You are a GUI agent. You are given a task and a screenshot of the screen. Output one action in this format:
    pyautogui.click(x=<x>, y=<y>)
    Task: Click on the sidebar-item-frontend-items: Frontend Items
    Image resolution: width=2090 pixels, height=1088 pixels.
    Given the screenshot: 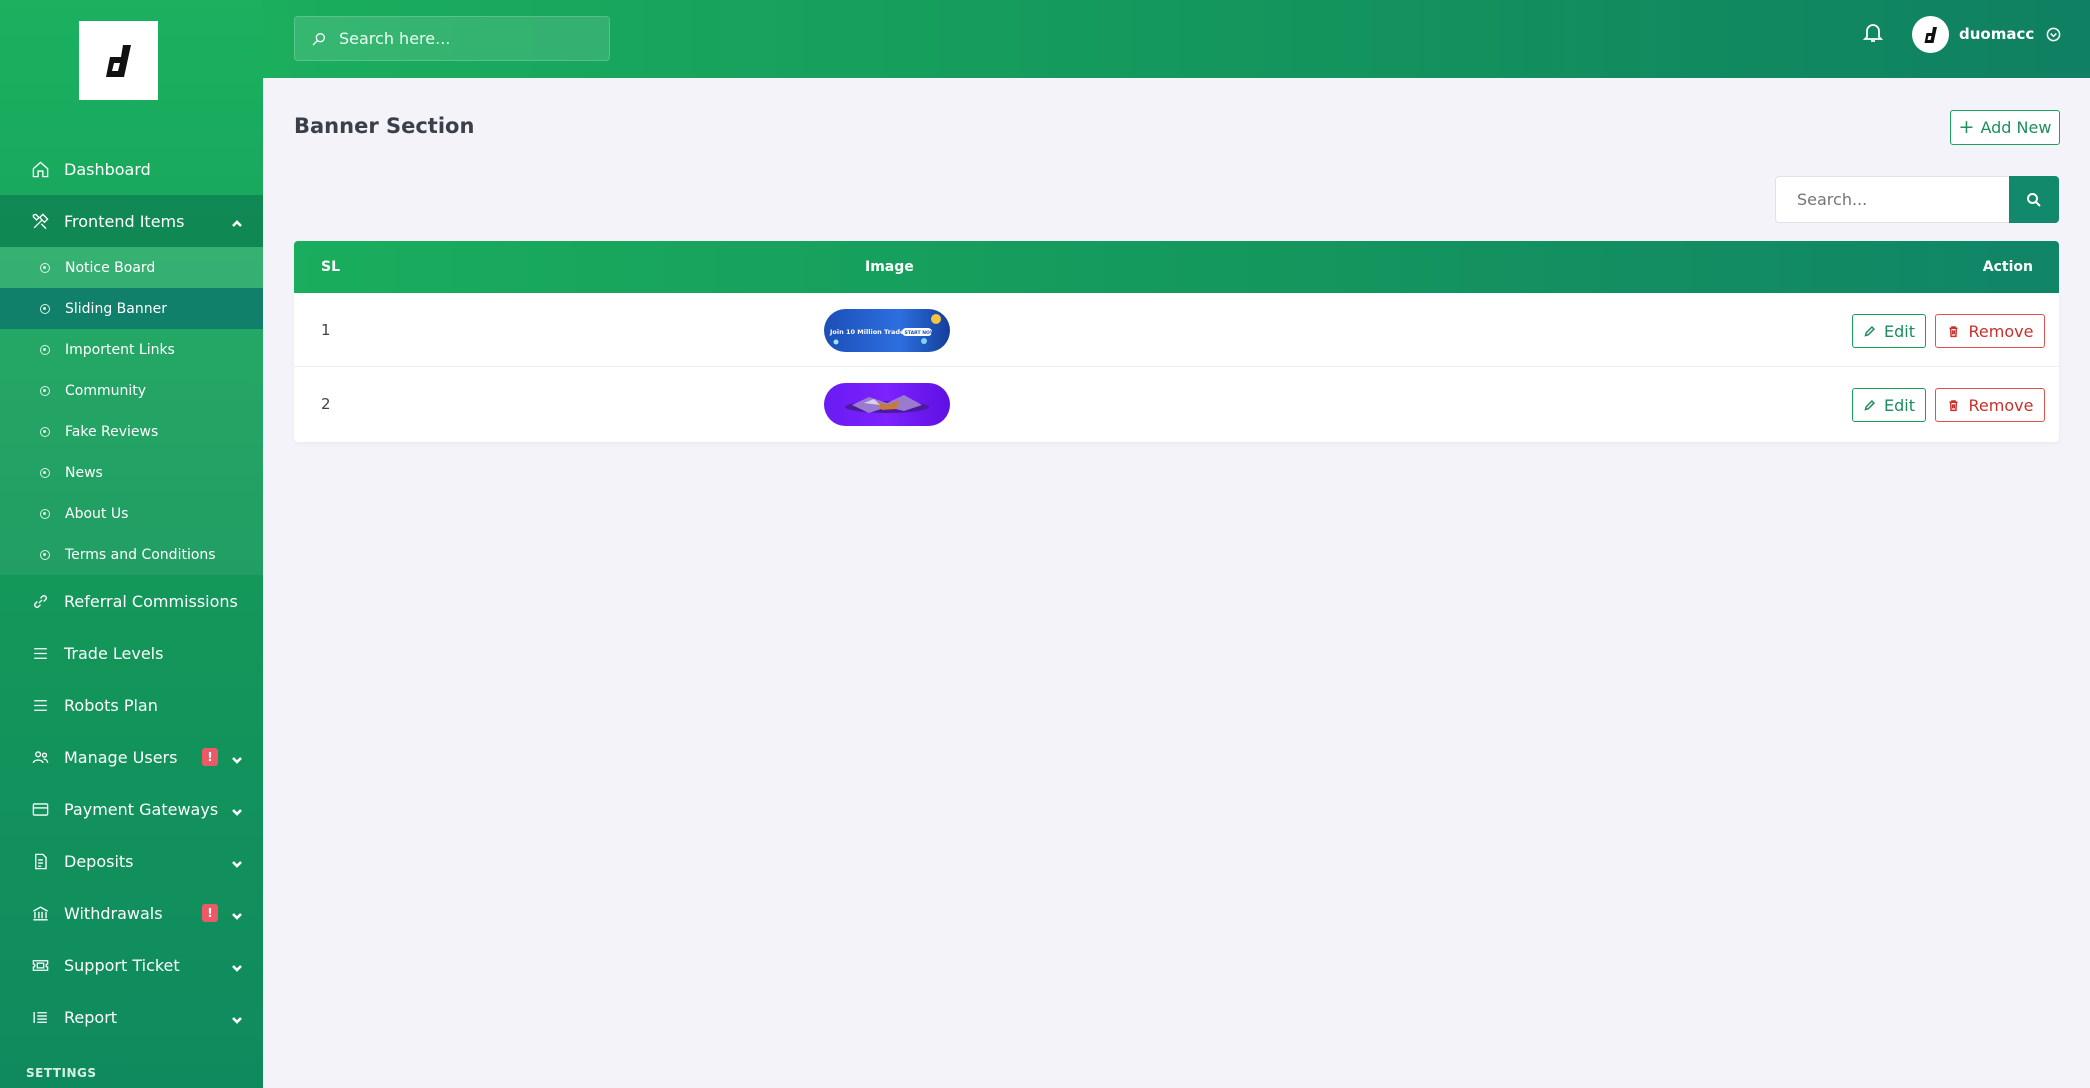 What is the action you would take?
    pyautogui.click(x=131, y=221)
    